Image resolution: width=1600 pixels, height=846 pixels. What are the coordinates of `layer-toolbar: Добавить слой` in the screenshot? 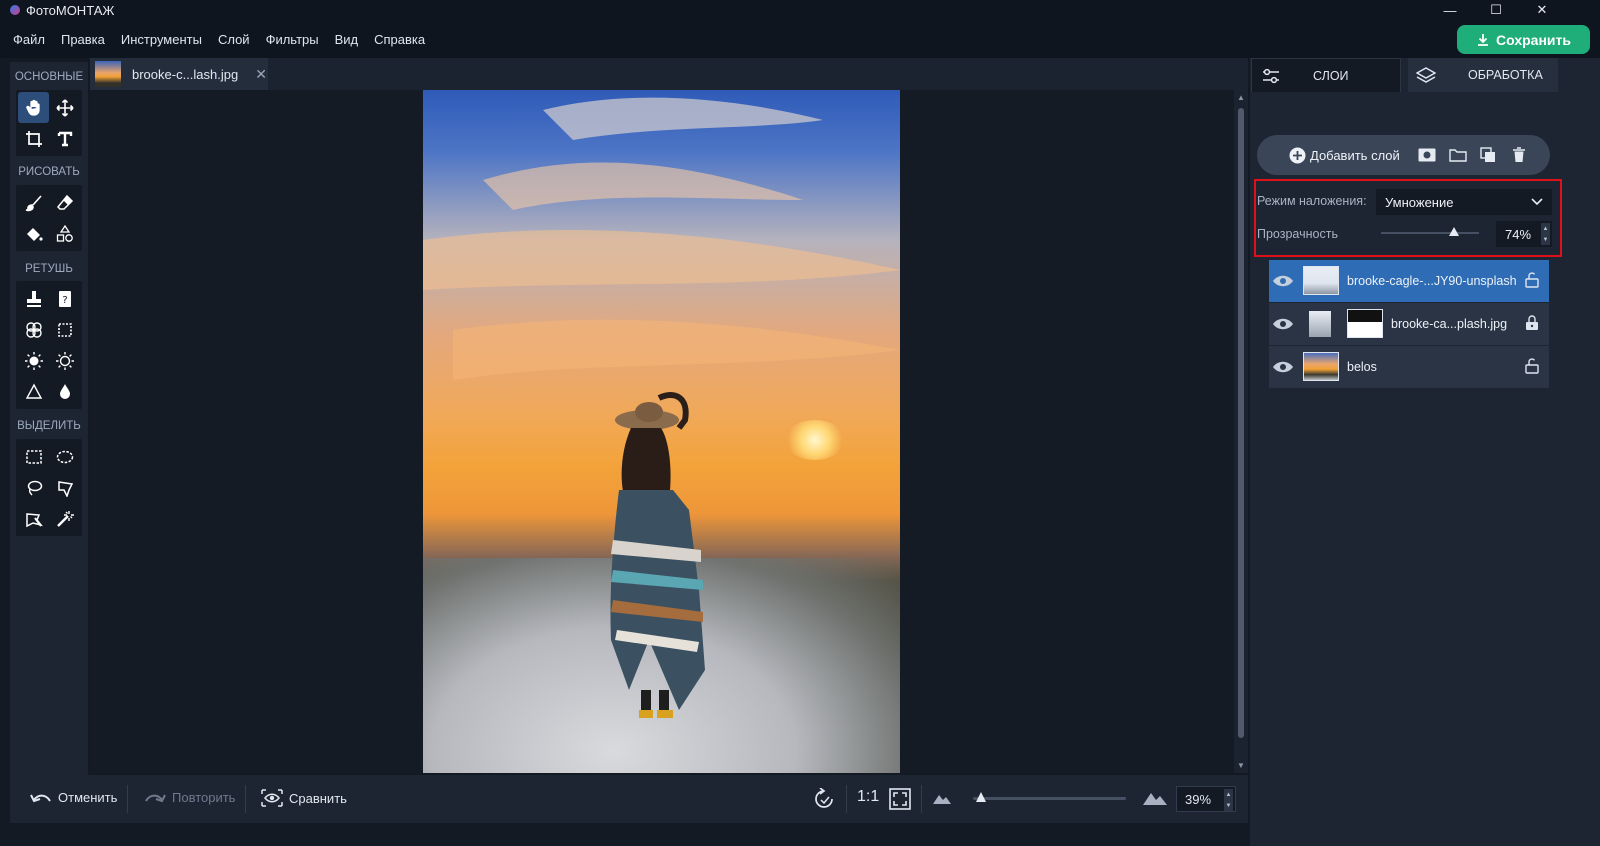 It's located at (1403, 155).